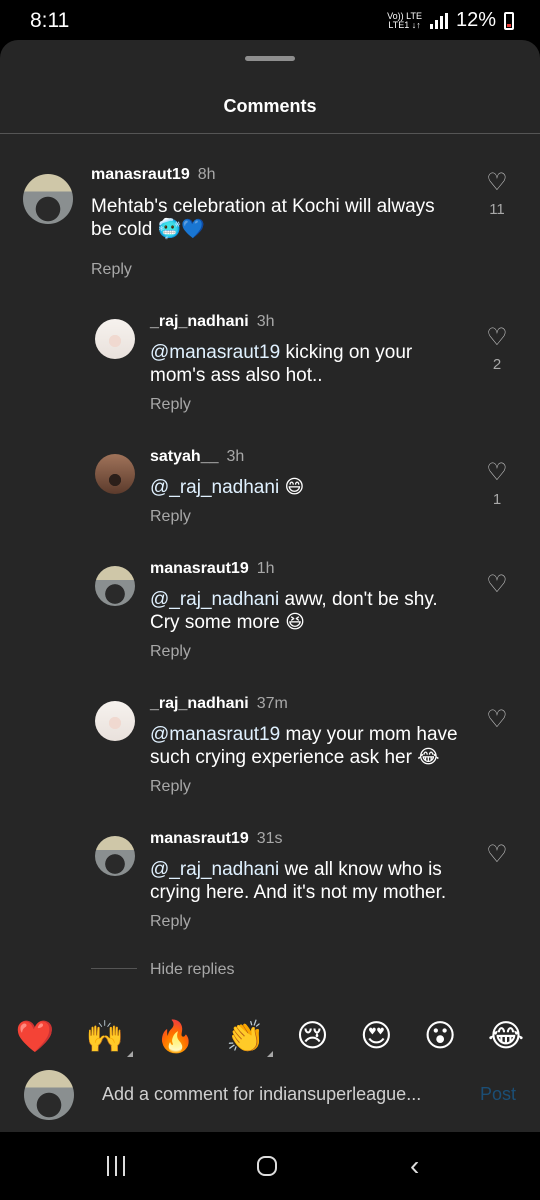 The image size is (540, 1200). What do you see at coordinates (197, 457) in the screenshot?
I see `comment-username: satyah__ 3h` at bounding box center [197, 457].